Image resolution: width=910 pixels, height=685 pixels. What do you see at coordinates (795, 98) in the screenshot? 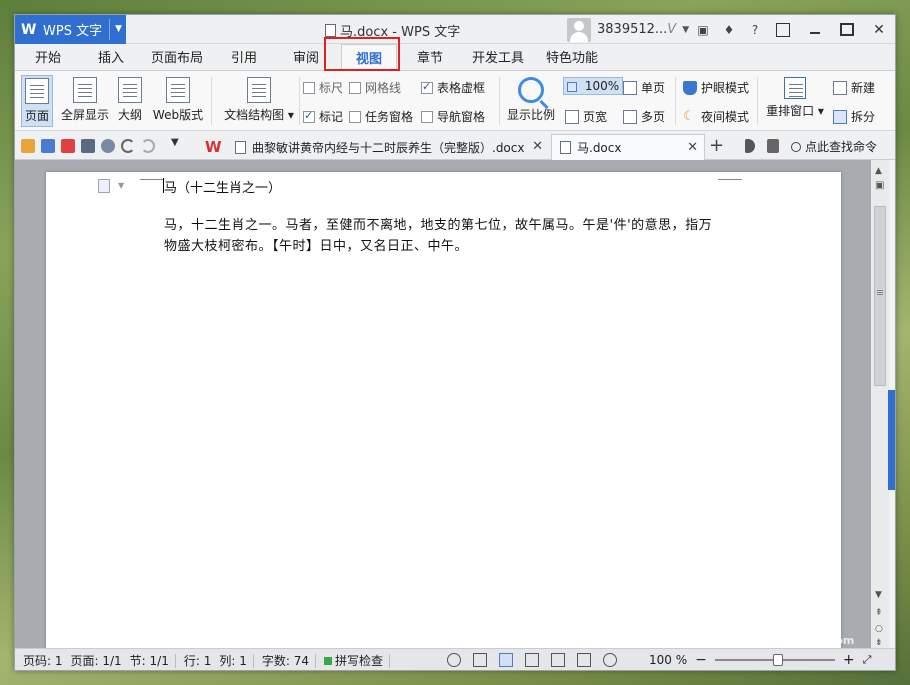
I see `rearrange-windows-button: 重排窗口 ▾` at bounding box center [795, 98].